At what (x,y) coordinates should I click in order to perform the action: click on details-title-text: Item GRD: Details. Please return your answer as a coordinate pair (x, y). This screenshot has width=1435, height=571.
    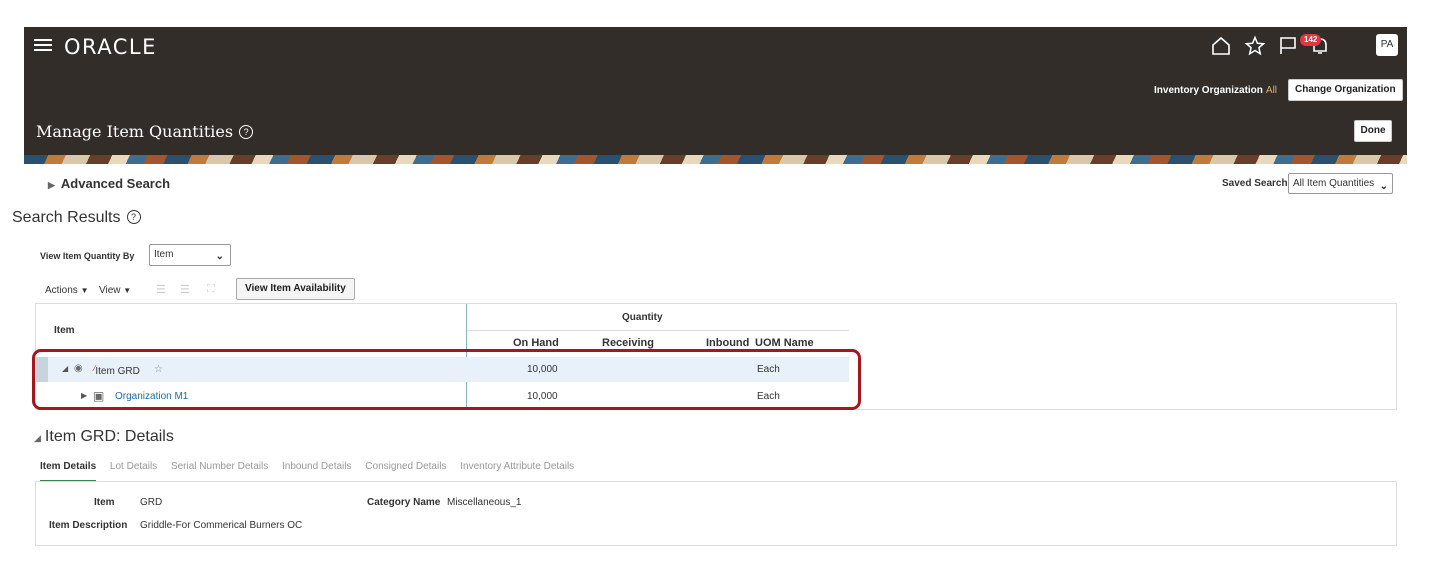
    Looking at the image, I should click on (109, 436).